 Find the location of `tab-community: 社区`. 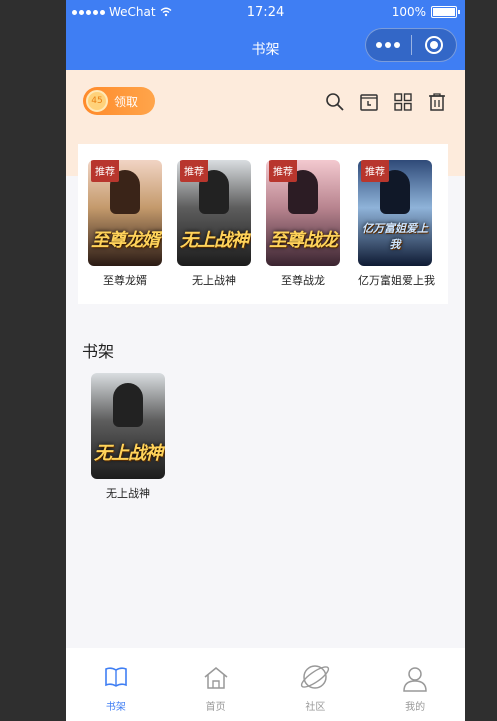

tab-community: 社区 is located at coordinates (316, 684).